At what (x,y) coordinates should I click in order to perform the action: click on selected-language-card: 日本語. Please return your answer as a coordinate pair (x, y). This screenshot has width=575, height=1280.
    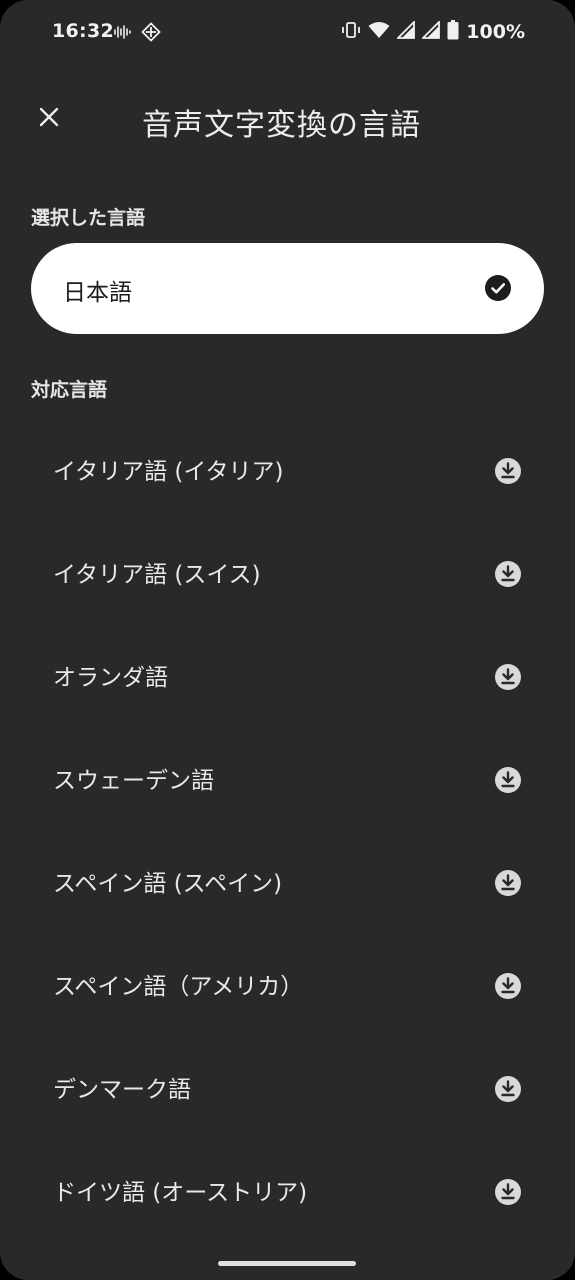
    Looking at the image, I should click on (287, 288).